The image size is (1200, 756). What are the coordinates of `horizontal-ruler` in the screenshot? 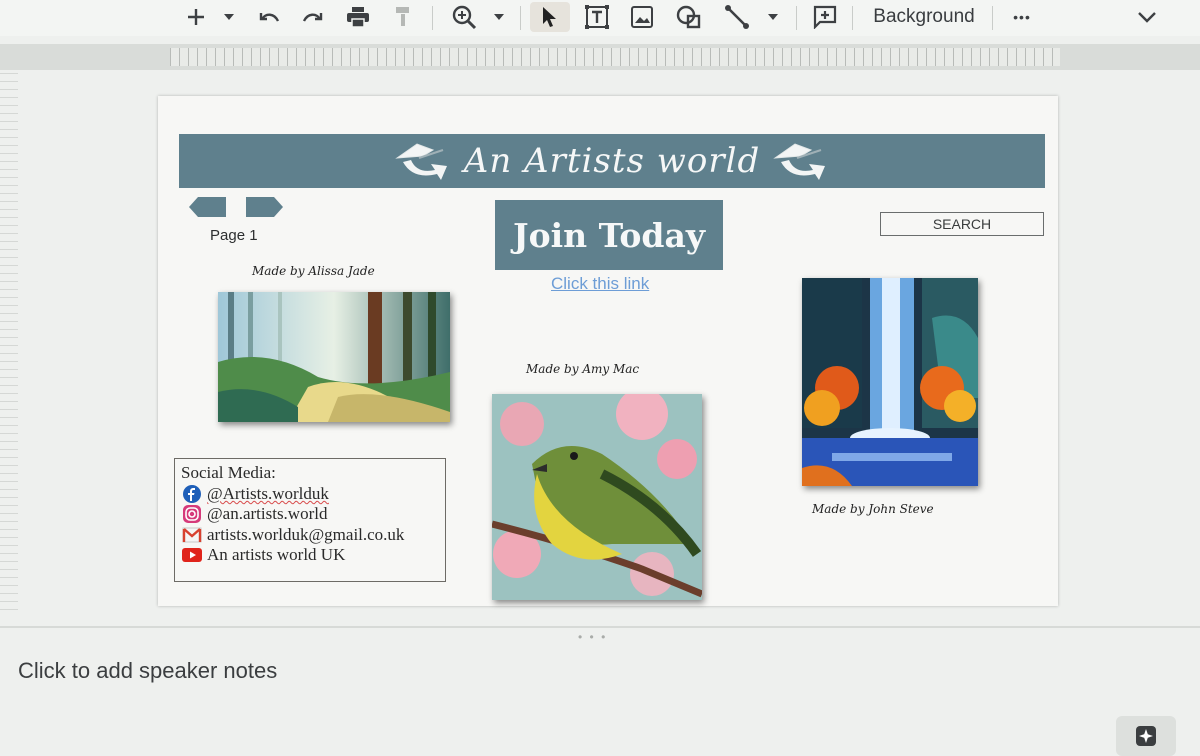 It's located at (600, 57).